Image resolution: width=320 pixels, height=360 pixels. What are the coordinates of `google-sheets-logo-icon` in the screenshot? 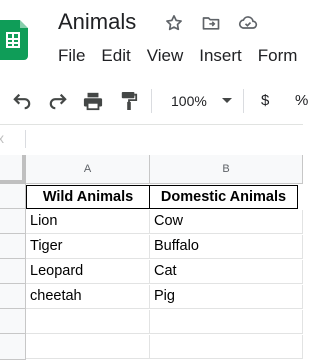 It's located at (14, 40).